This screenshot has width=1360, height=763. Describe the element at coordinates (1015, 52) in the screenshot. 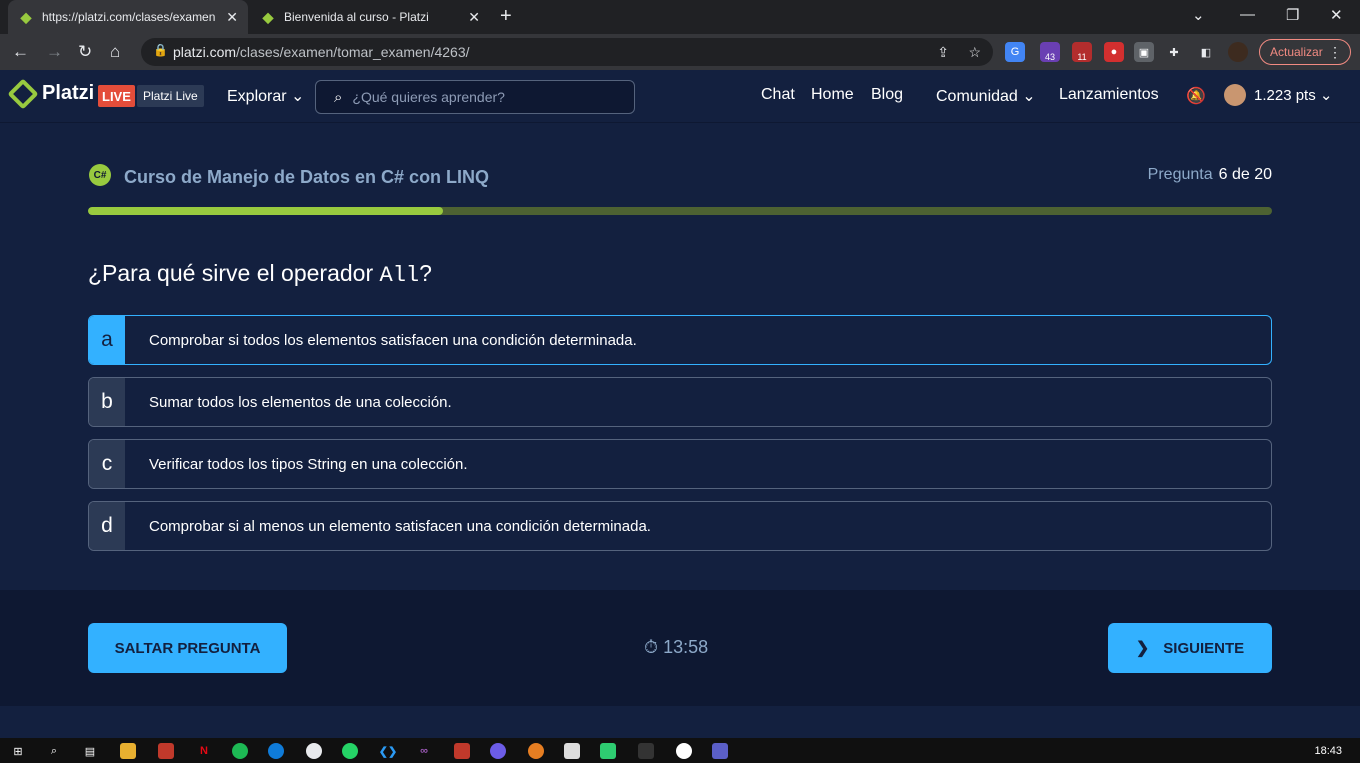

I see `translate-extension-icon: G` at that location.